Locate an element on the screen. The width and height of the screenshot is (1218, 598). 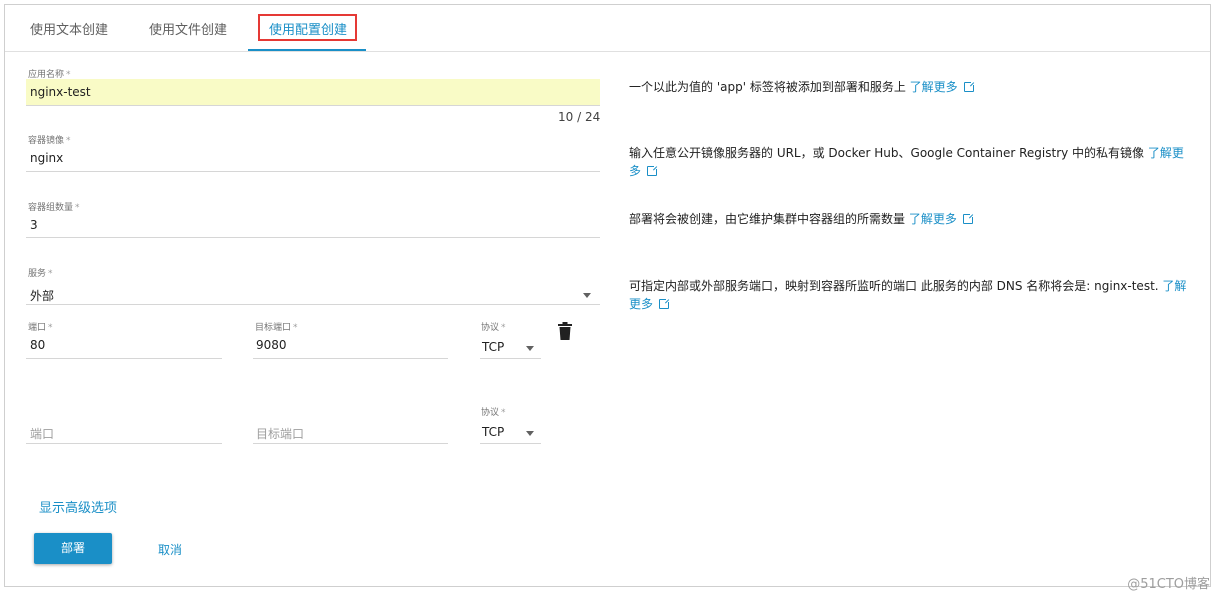
protocol-label-2: 协议 * is located at coordinates (493, 413).